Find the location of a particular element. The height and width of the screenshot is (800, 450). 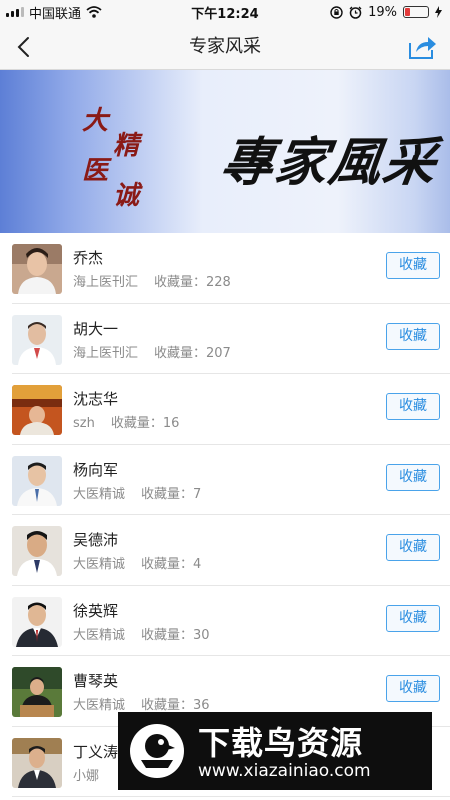

expert-meta: 海上医刊汇 收藏量：228 is located at coordinates (152, 280).